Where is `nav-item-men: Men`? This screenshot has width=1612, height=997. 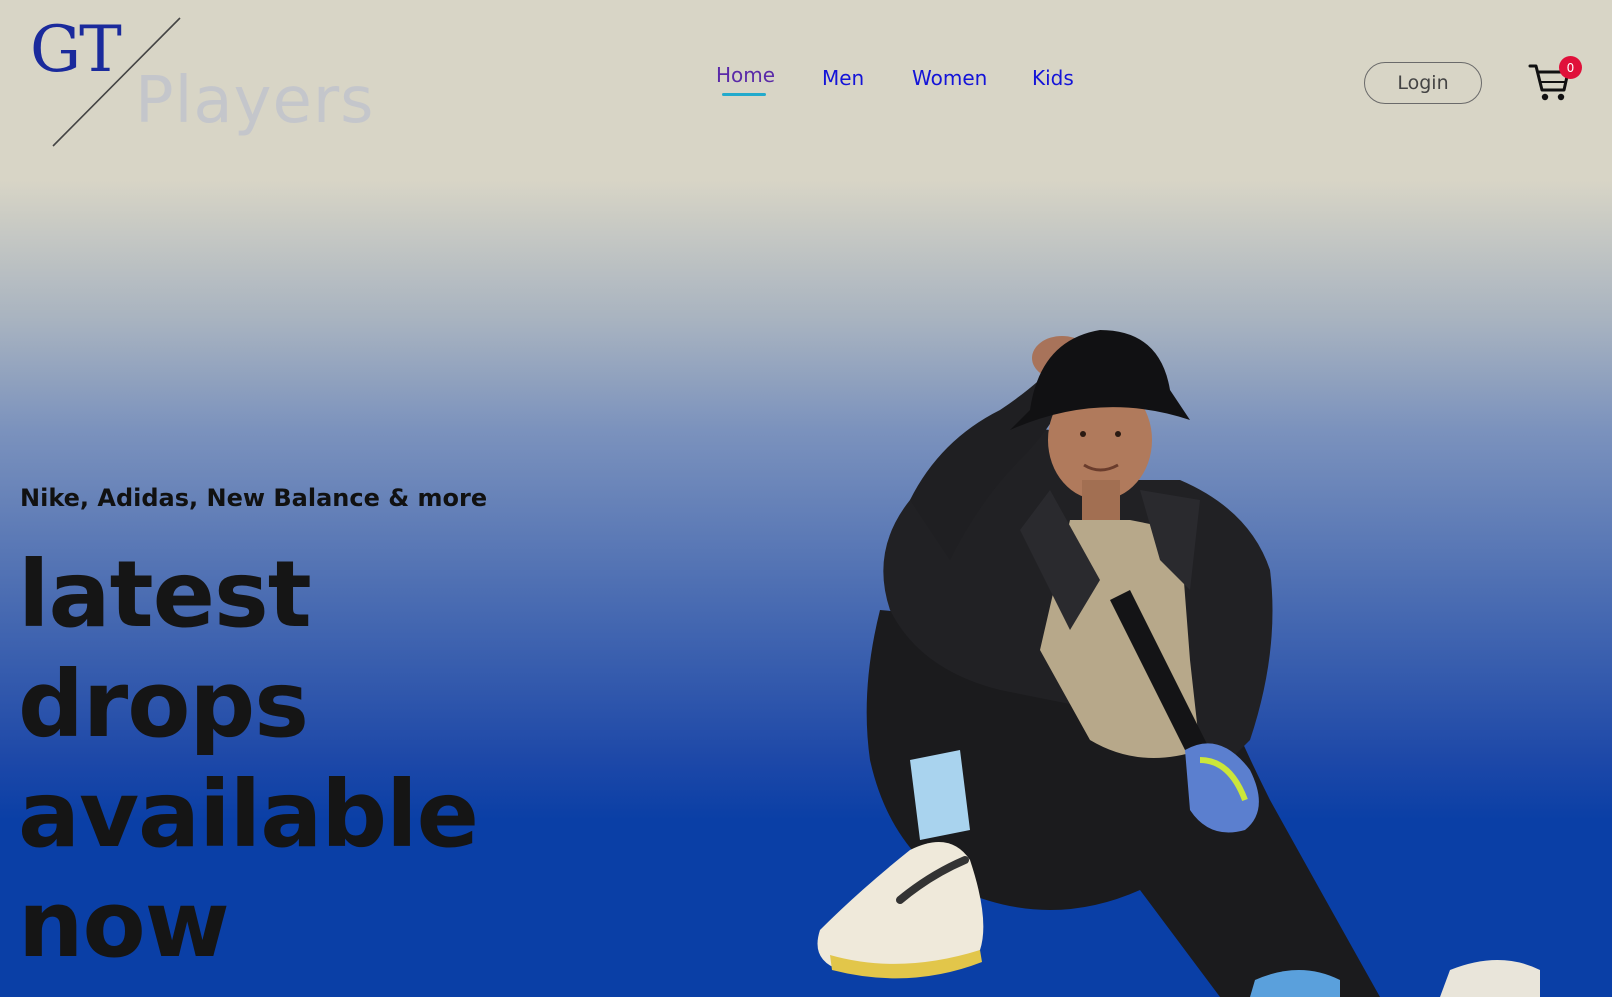 nav-item-men: Men is located at coordinates (843, 78).